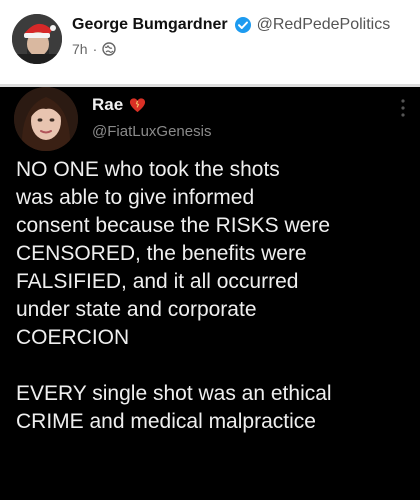 The image size is (420, 500). Describe the element at coordinates (166, 421) in the screenshot. I see `tweet-text-line: CRIME and medical malpractice` at that location.